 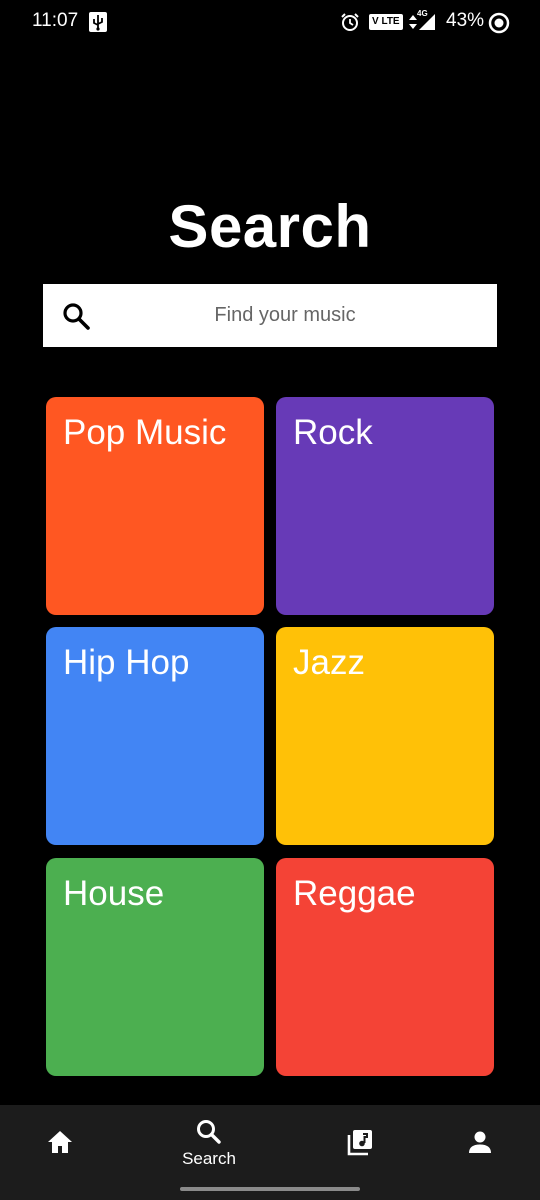 I want to click on library-music-icon, so click(x=359, y=1143).